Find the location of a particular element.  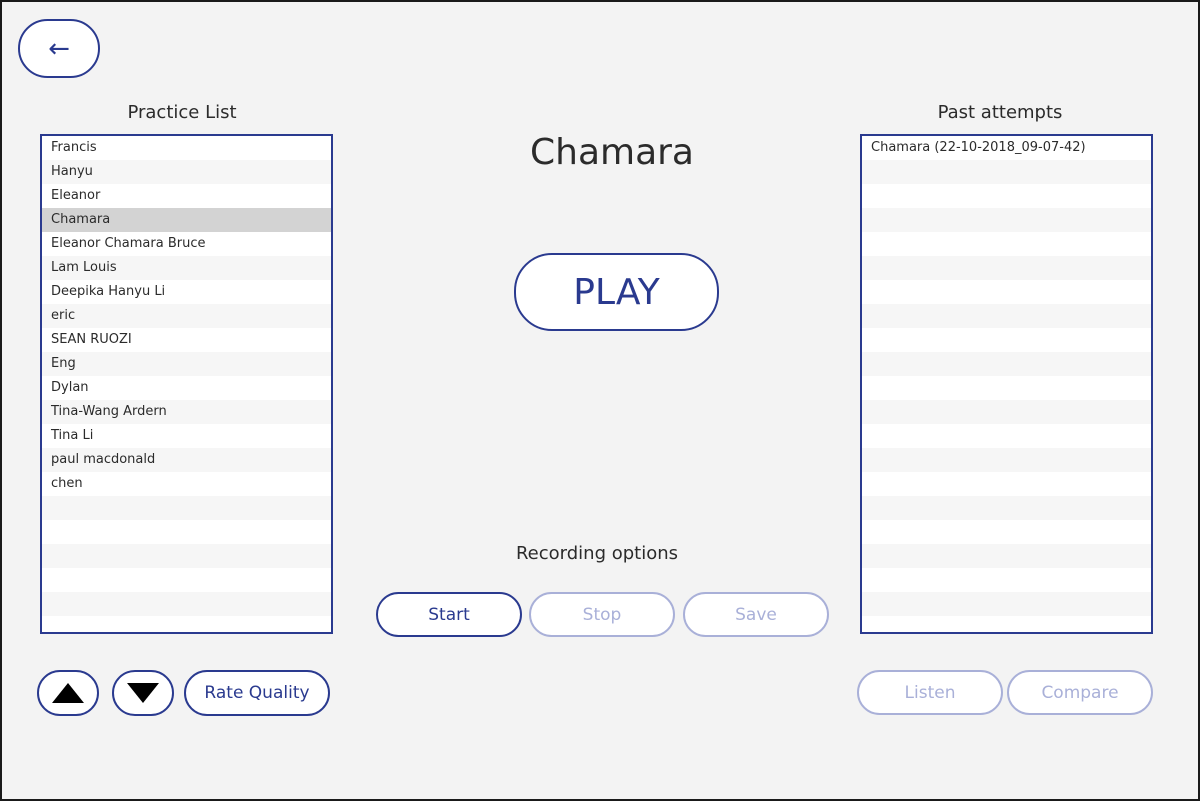

list-item: Eleanor Chamara Bruce is located at coordinates (186, 244).